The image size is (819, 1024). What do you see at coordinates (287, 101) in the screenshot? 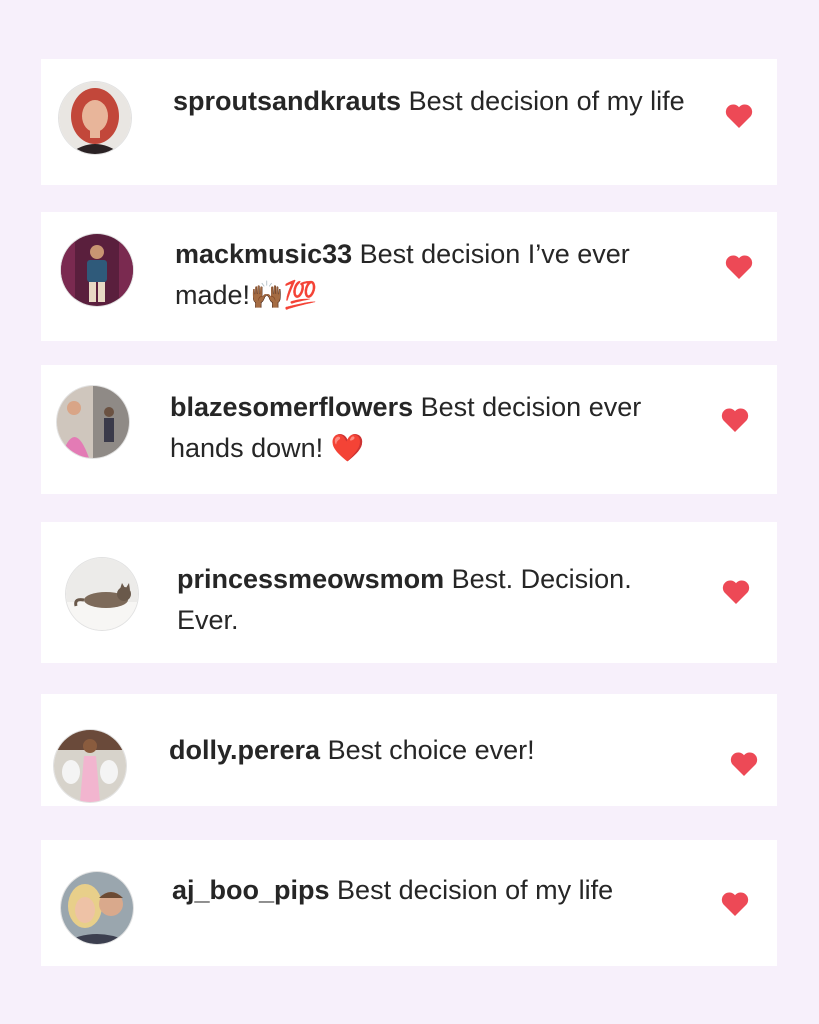
I see `comment-username: sproutsandkrauts` at bounding box center [287, 101].